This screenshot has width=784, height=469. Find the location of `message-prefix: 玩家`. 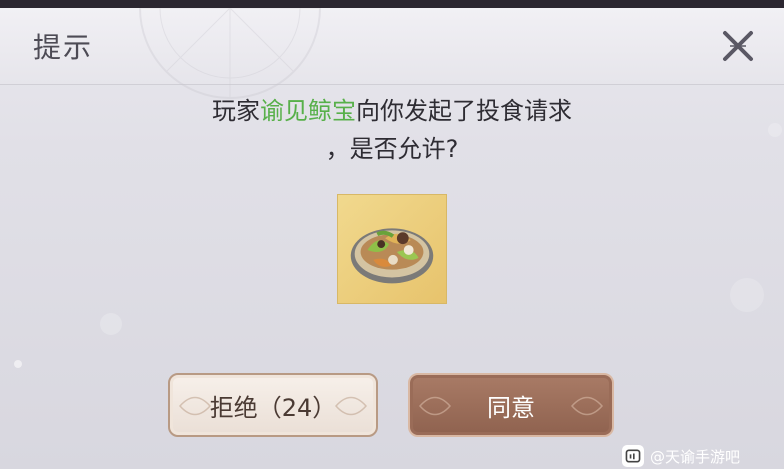

message-prefix: 玩家 is located at coordinates (236, 111).